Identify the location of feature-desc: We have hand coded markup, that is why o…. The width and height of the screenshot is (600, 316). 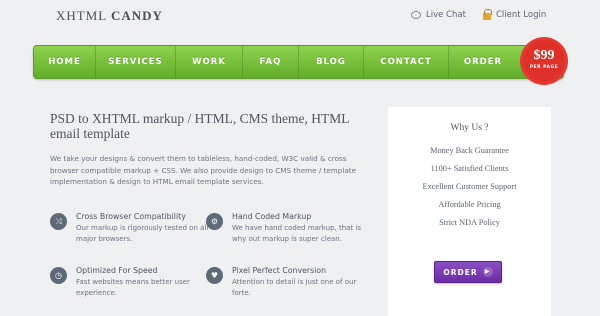
(297, 233).